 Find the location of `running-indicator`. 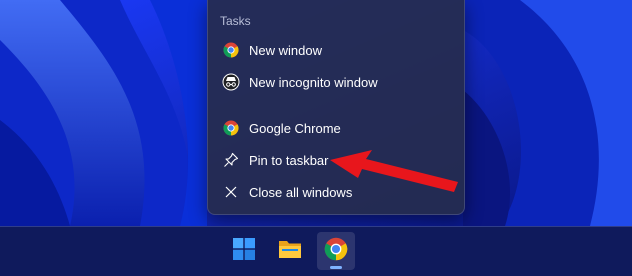

running-indicator is located at coordinates (336, 267).